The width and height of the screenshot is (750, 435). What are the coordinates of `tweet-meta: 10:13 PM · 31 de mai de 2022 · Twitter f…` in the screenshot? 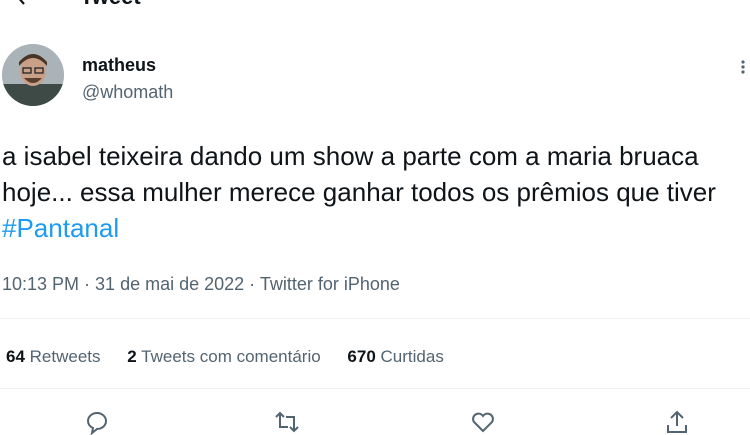 It's located at (201, 284).